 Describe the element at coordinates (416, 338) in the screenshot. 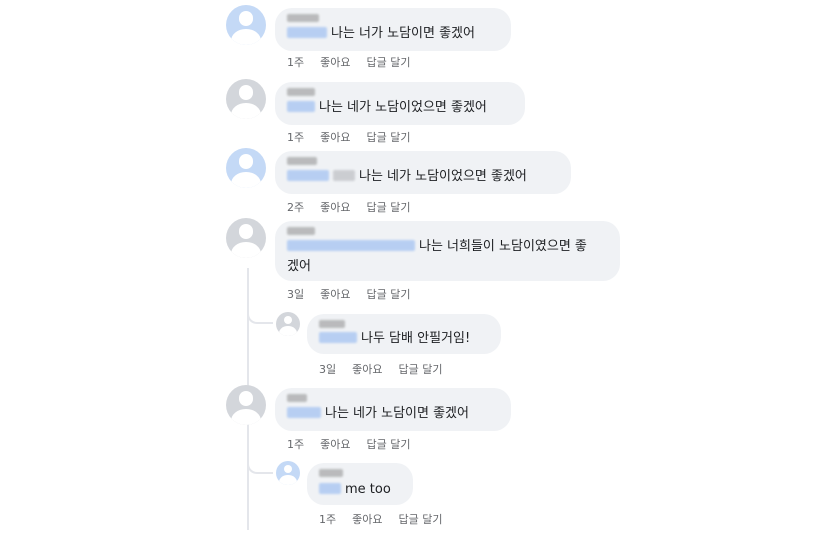

I see `comment-text: 나두 담배 안필거임!` at that location.